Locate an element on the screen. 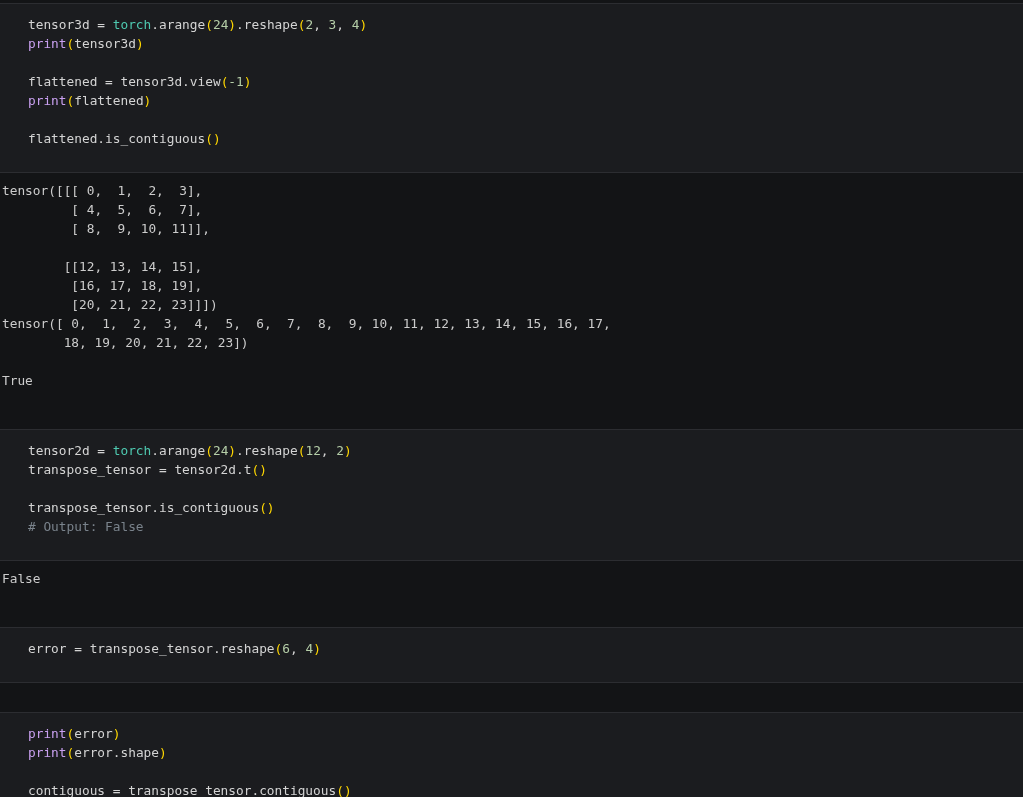 Image resolution: width=1023 pixels, height=797 pixels. output-line: tensor([ 0, 1, 2, 3, 4, 5, 6, 7, 8, 9, 10, 11, 12, 13, 14, 15, 16, 17, is located at coordinates (306, 324).